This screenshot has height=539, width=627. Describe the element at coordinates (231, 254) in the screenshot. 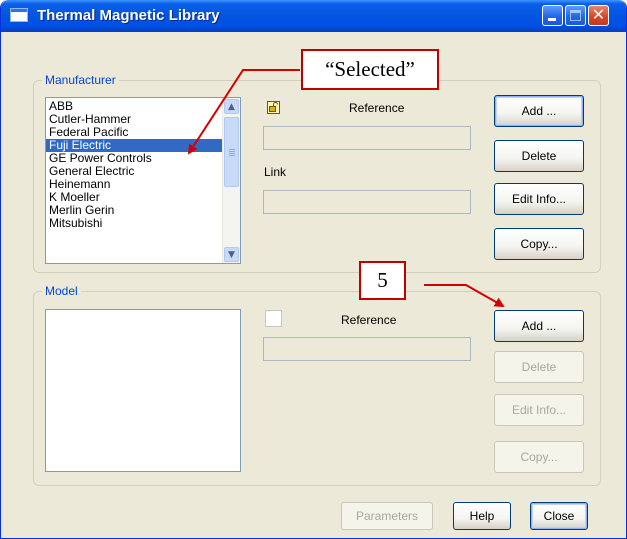

I see `scroll-down-icon: ▼` at that location.